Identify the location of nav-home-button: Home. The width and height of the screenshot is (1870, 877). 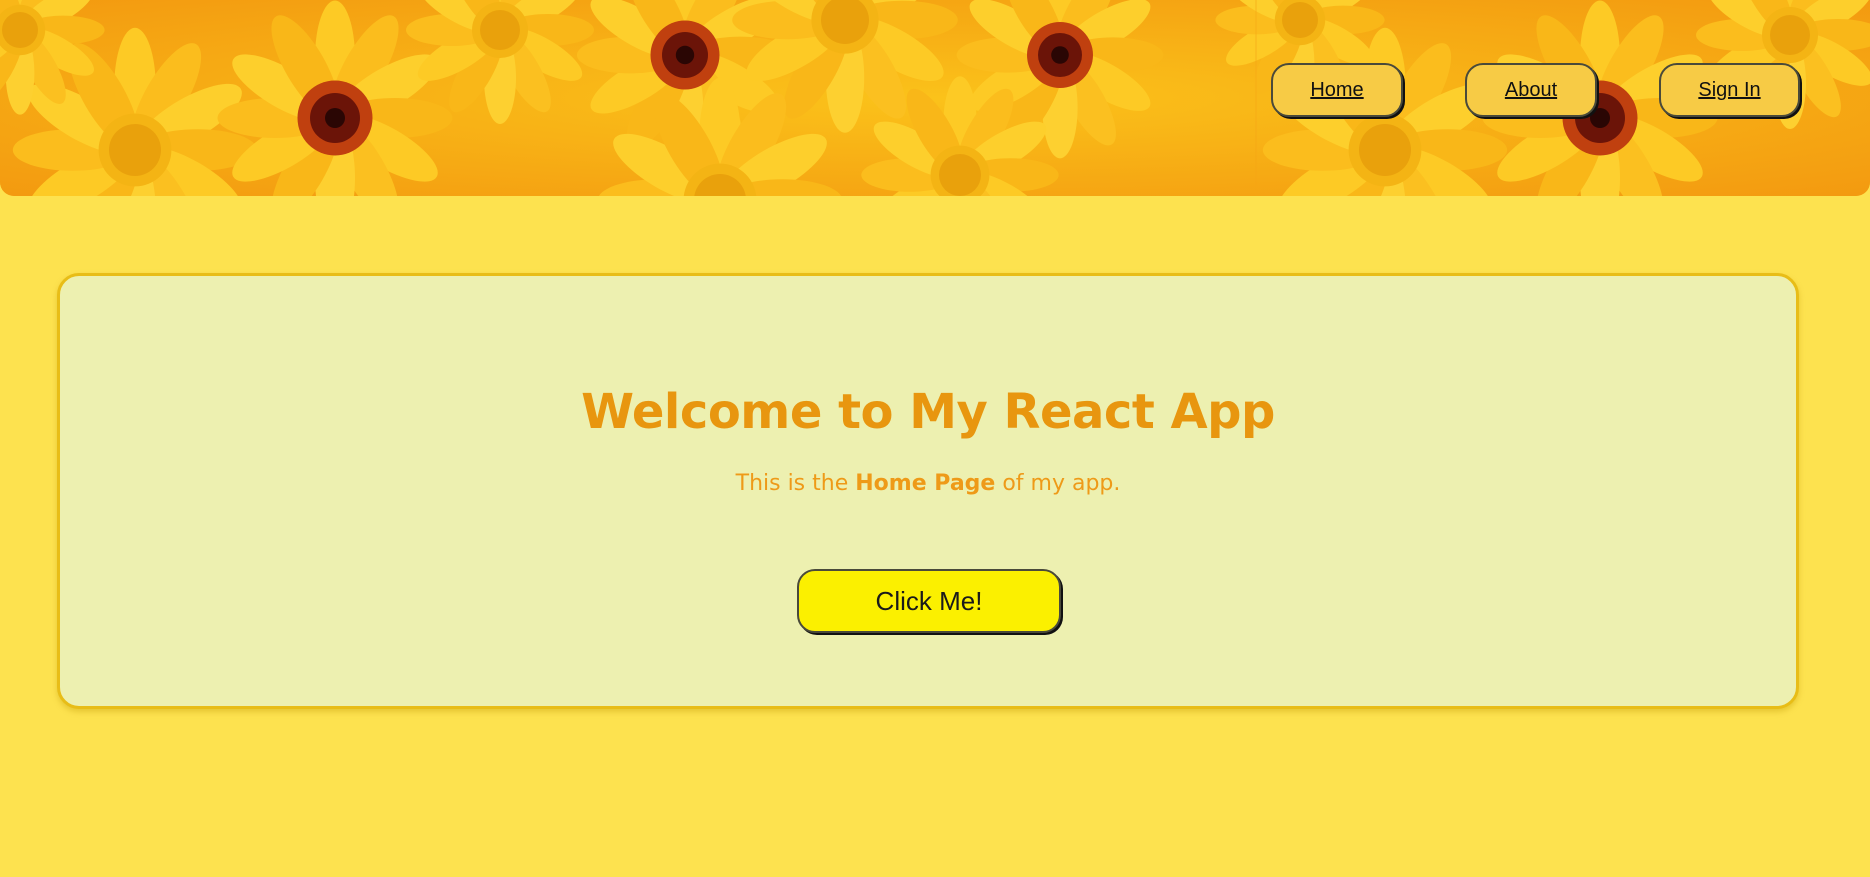
(1337, 90).